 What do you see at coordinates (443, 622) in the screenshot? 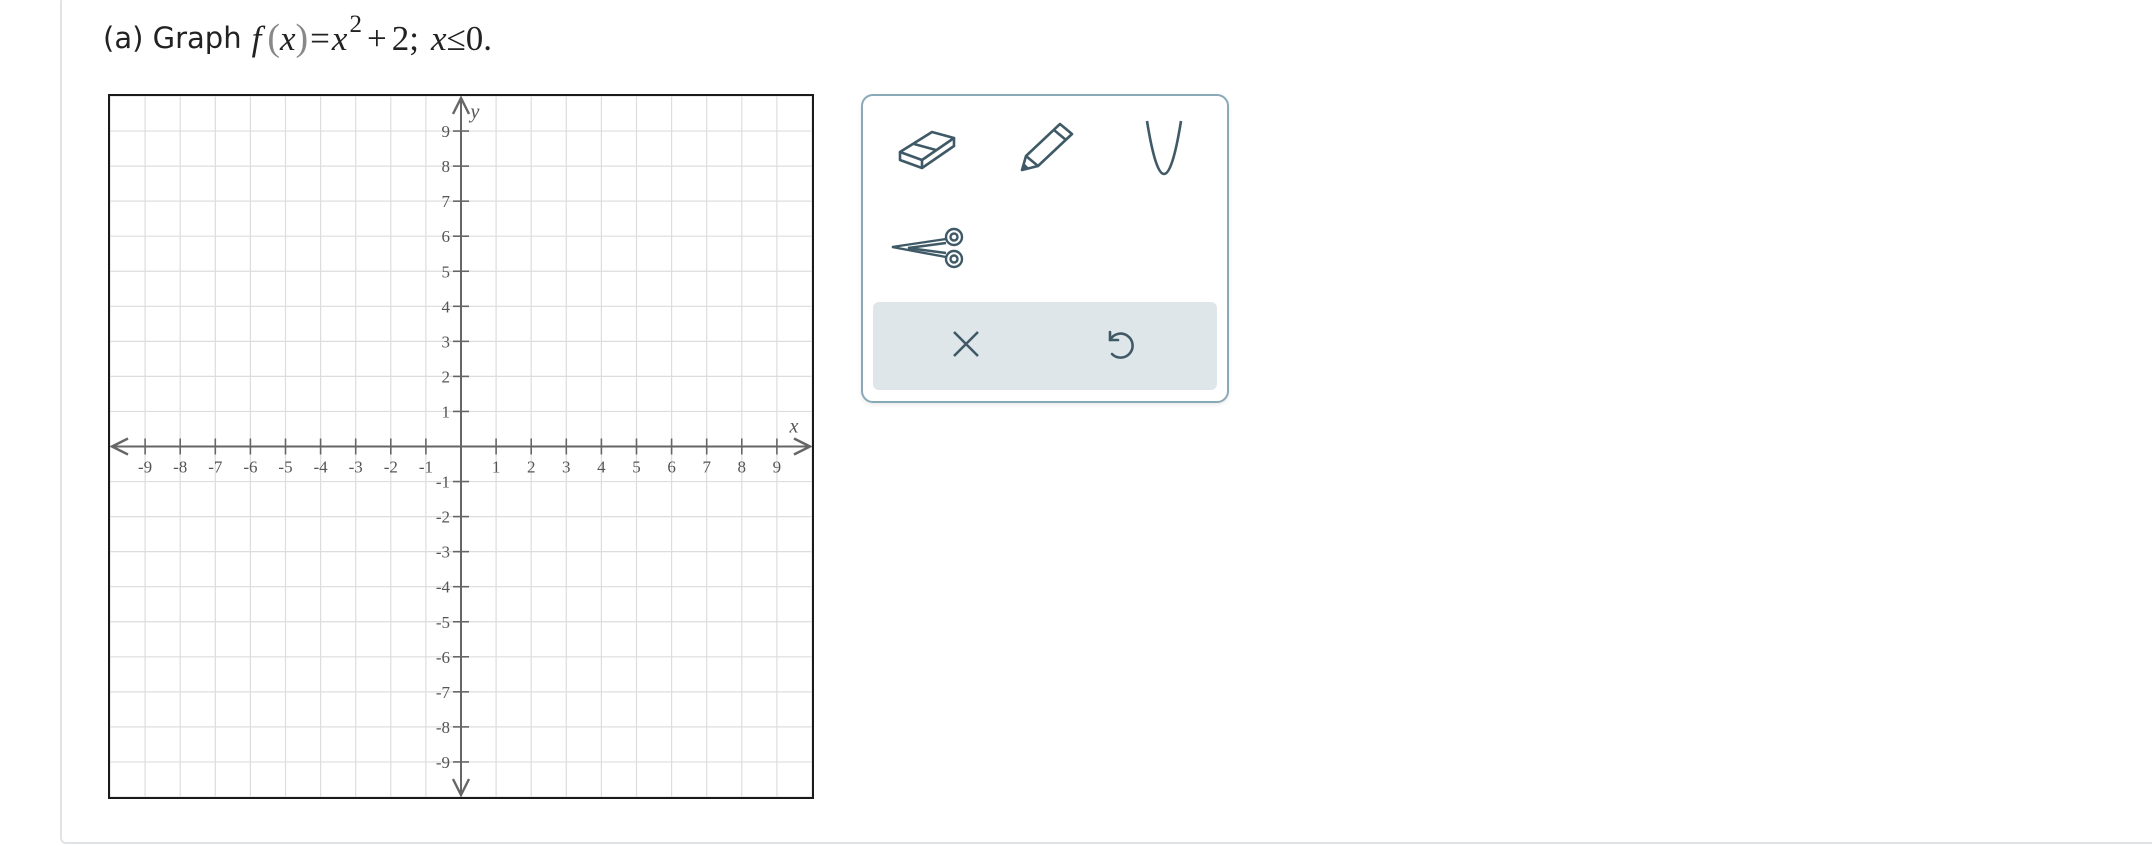
I see `y-tick-label: -5` at bounding box center [443, 622].